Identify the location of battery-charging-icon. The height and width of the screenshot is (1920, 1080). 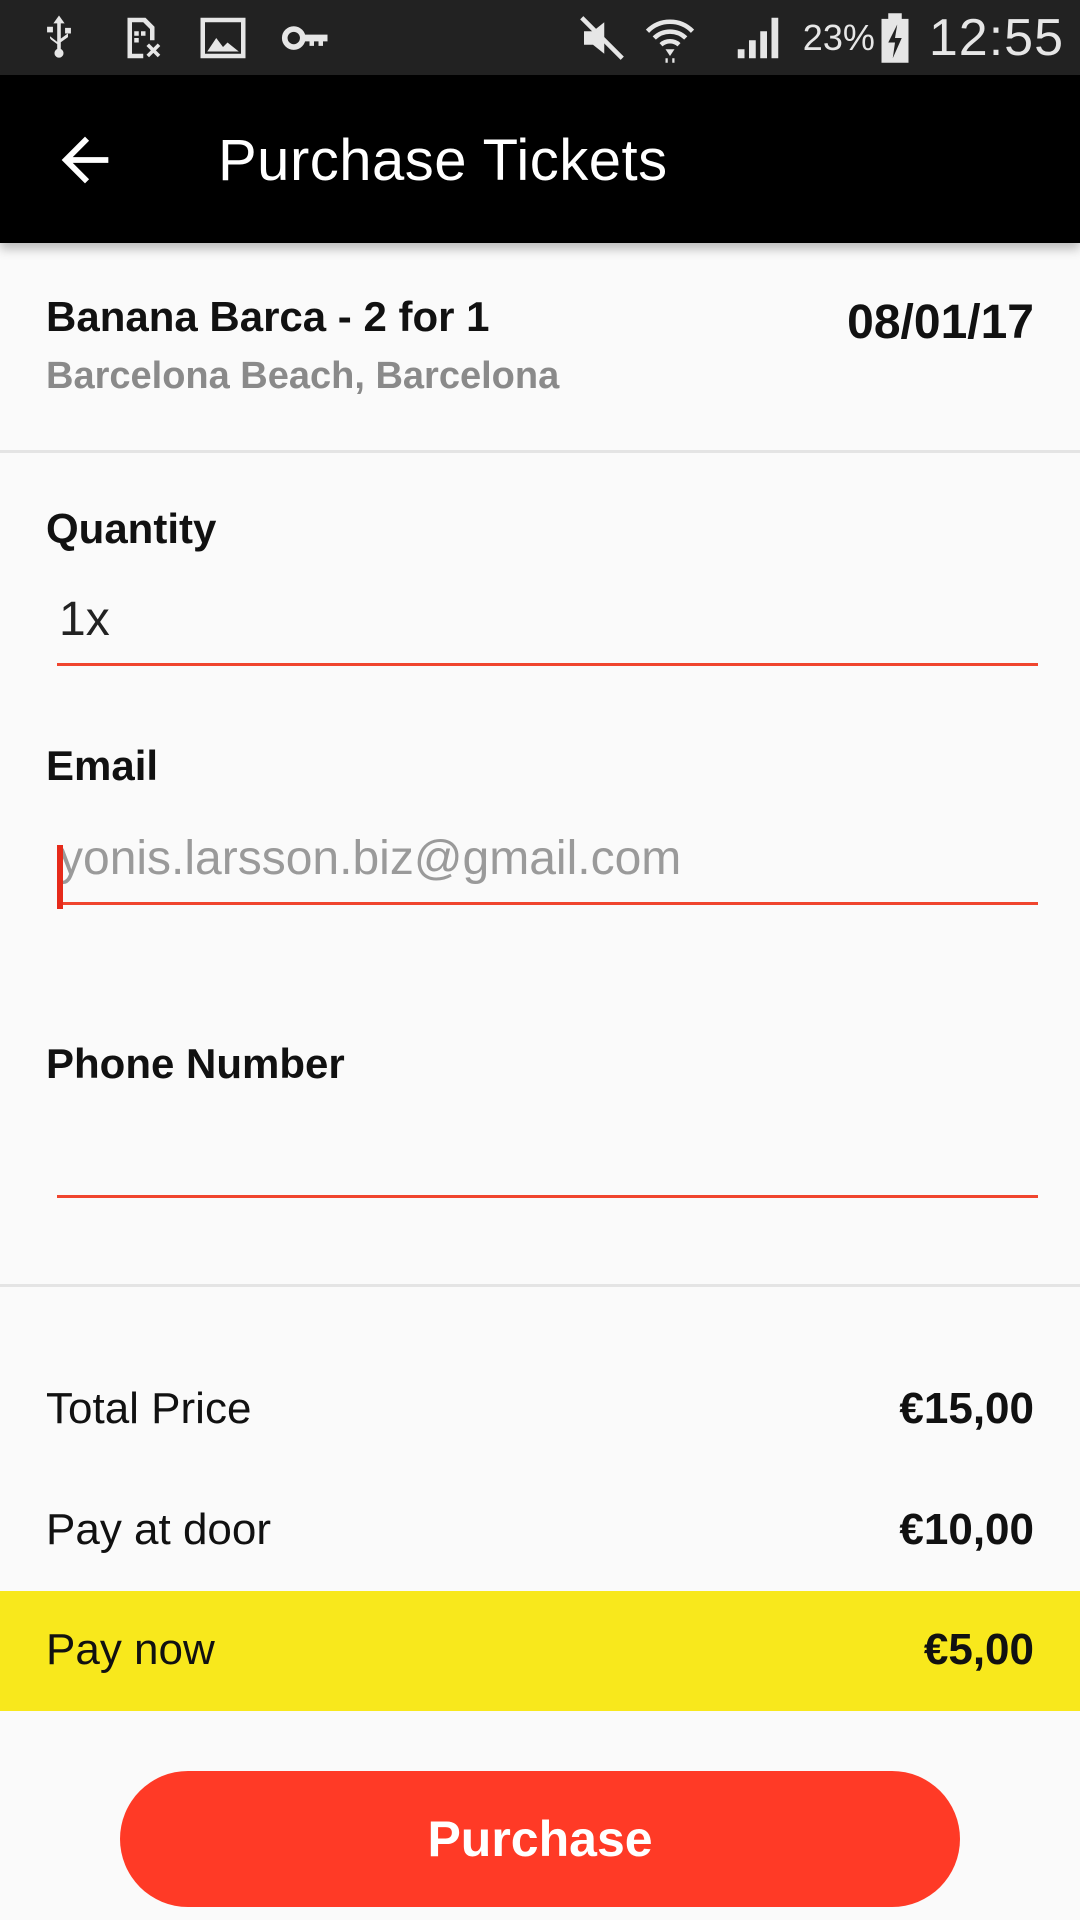
(895, 38).